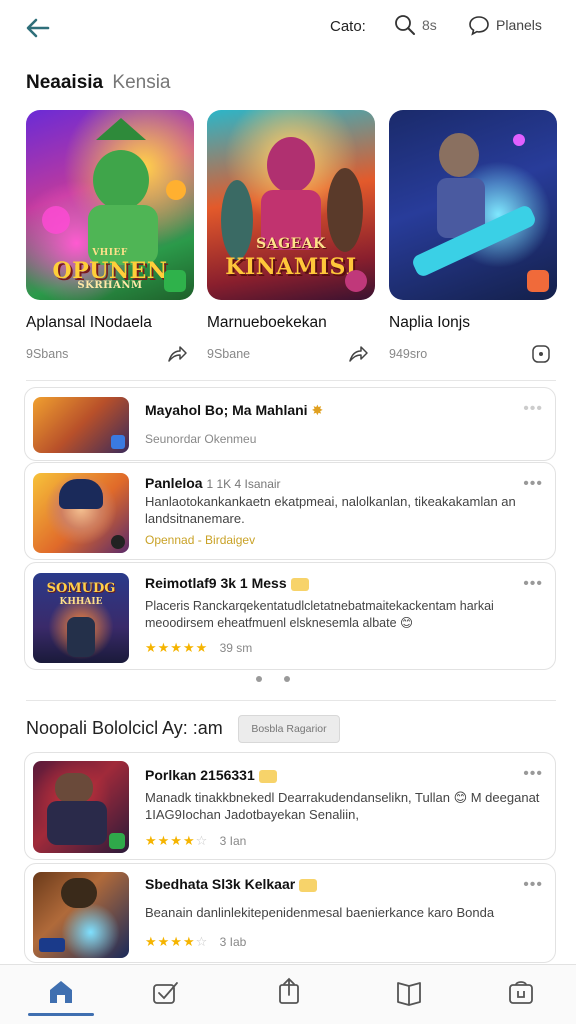 This screenshot has width=576, height=1024. What do you see at coordinates (213, 483) in the screenshot?
I see `game-title: Panleloa 1 1K 4 Isanair` at bounding box center [213, 483].